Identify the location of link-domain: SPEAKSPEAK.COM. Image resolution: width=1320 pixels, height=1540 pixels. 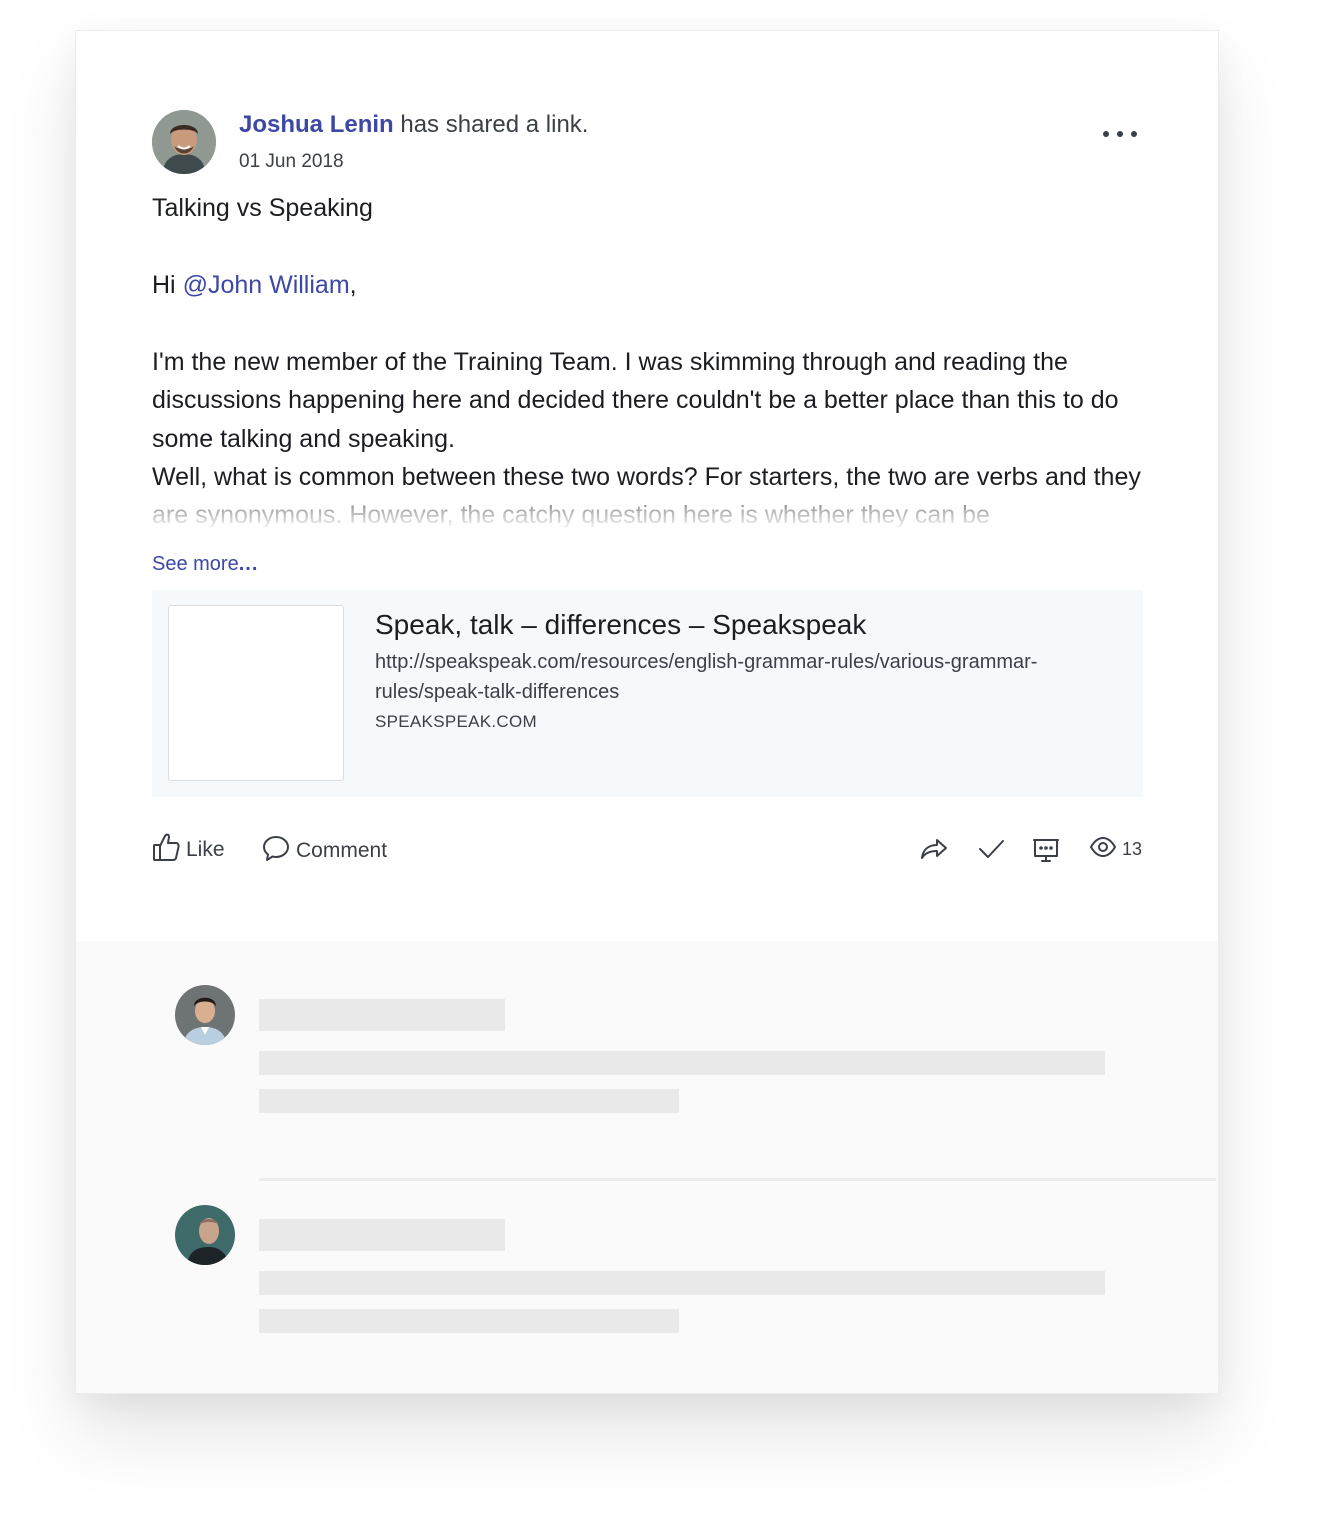
(456, 721).